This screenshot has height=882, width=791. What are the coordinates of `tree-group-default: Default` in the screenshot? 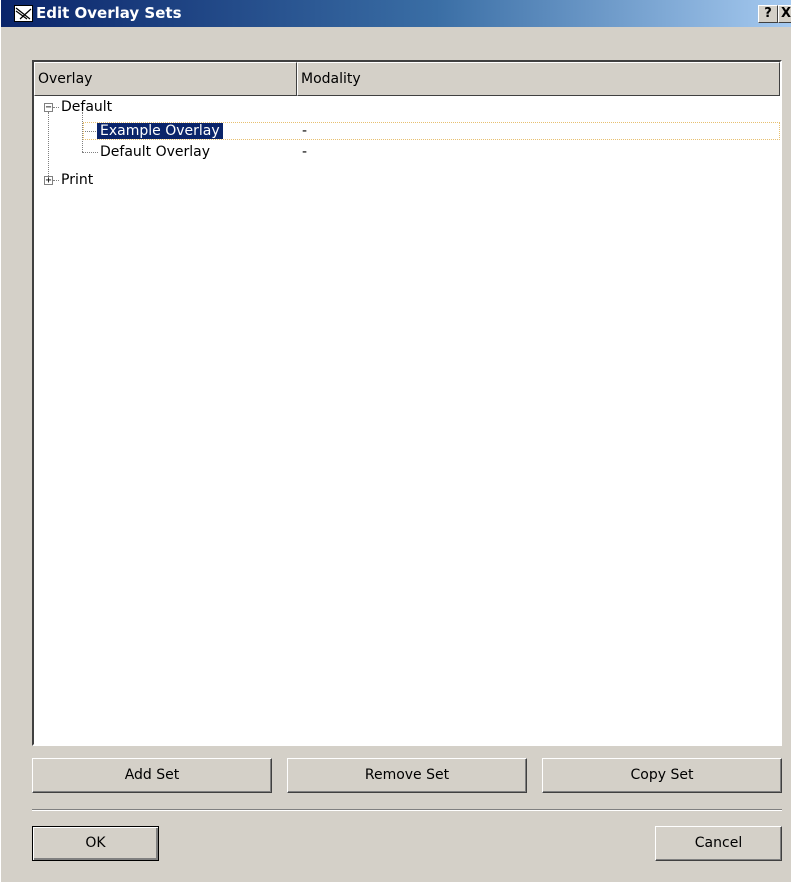 It's located at (86, 107).